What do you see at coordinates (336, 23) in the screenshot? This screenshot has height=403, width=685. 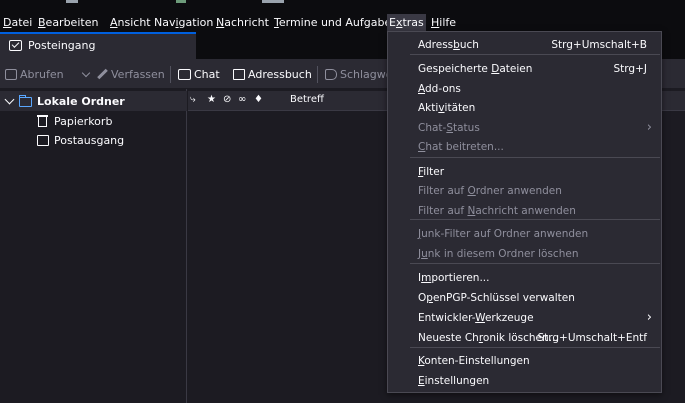 I see `menu-termine-und-aufgaben: Termine und Aufgaben` at bounding box center [336, 23].